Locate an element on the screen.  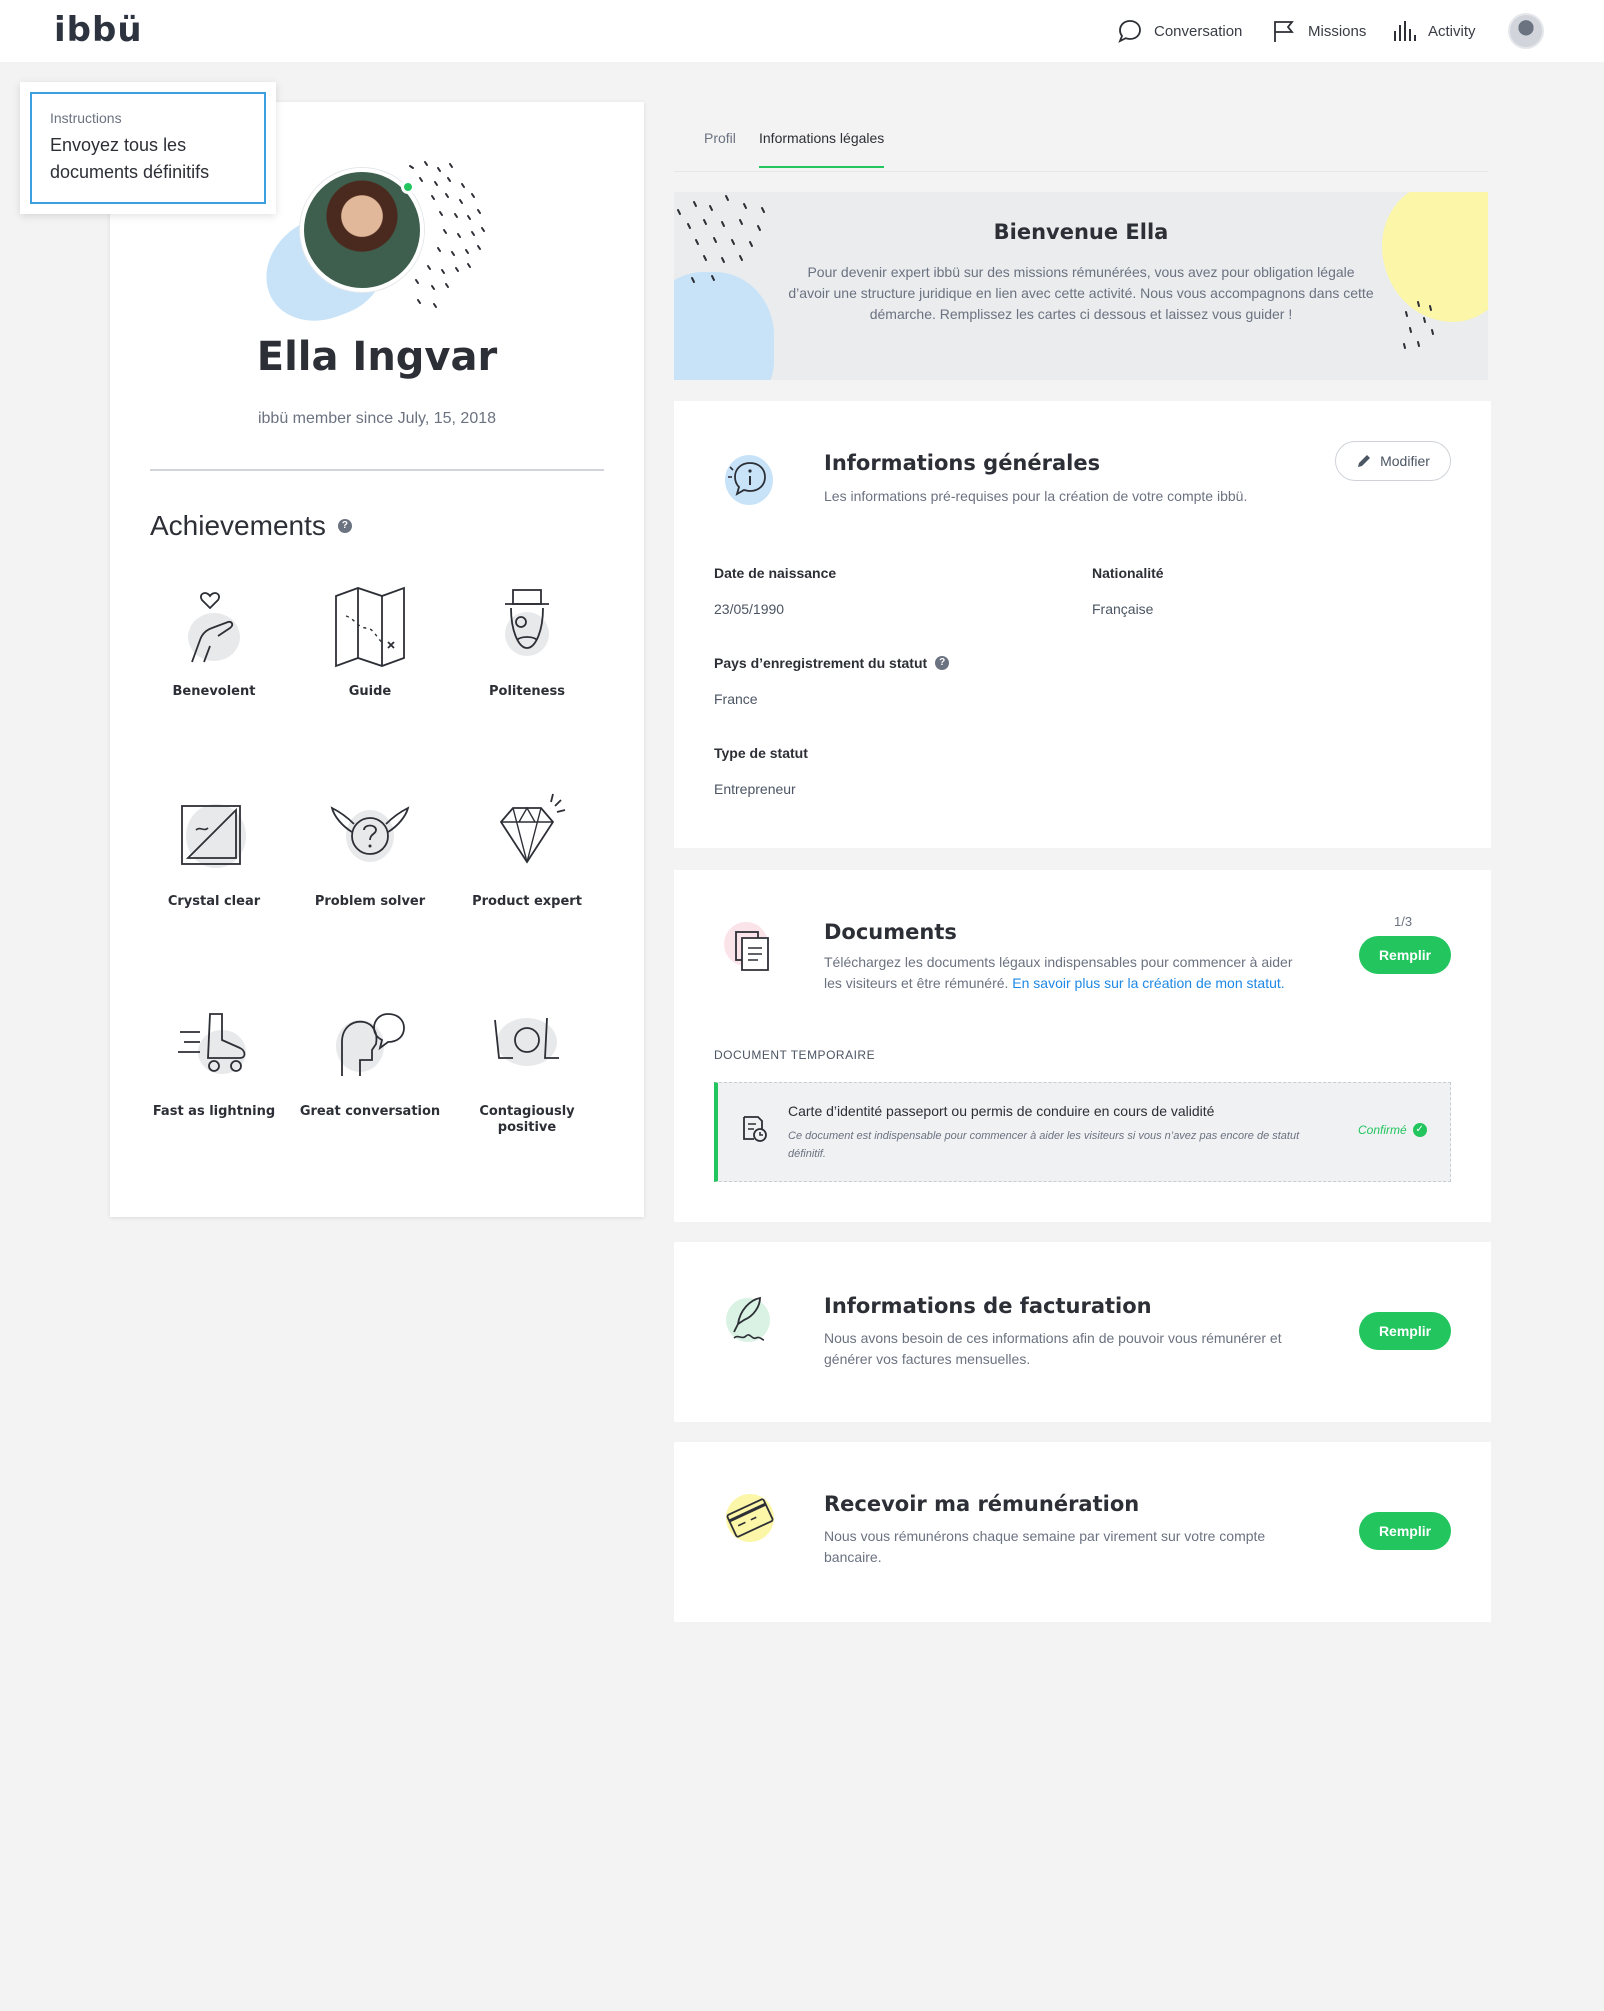
modifier-button: Modifier is located at coordinates (1393, 461).